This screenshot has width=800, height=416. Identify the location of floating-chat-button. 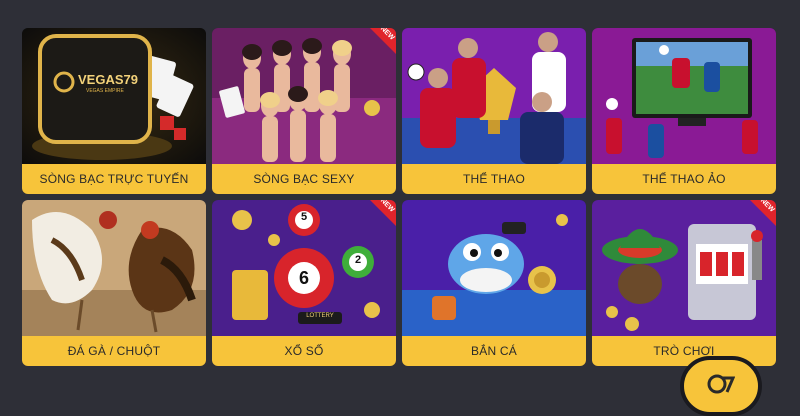
(721, 386).